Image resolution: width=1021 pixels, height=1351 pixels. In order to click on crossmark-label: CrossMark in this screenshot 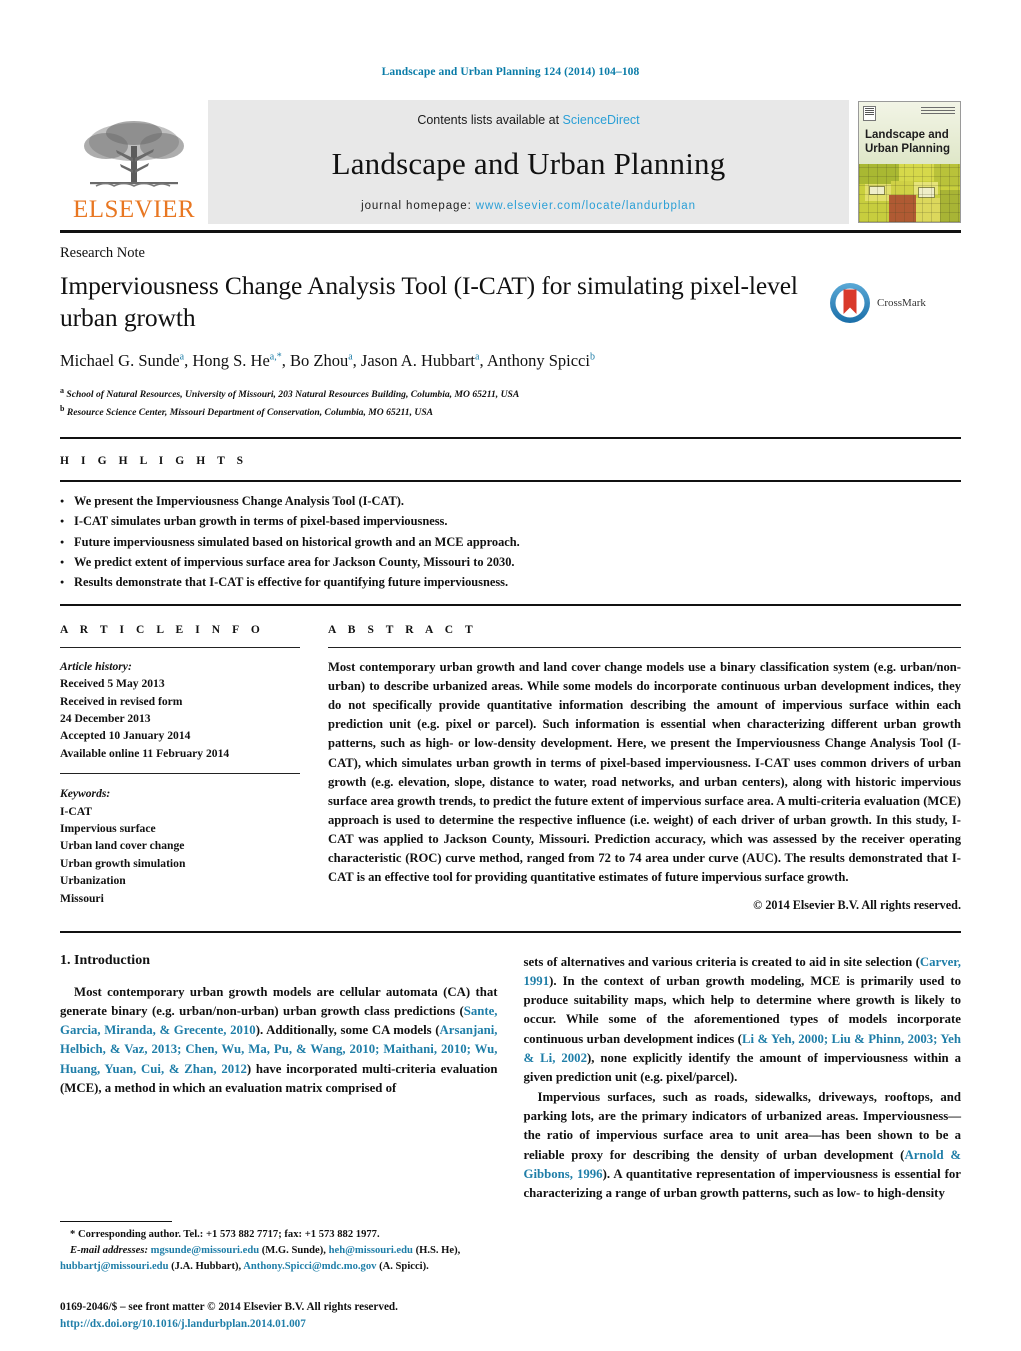, I will do `click(901, 303)`.